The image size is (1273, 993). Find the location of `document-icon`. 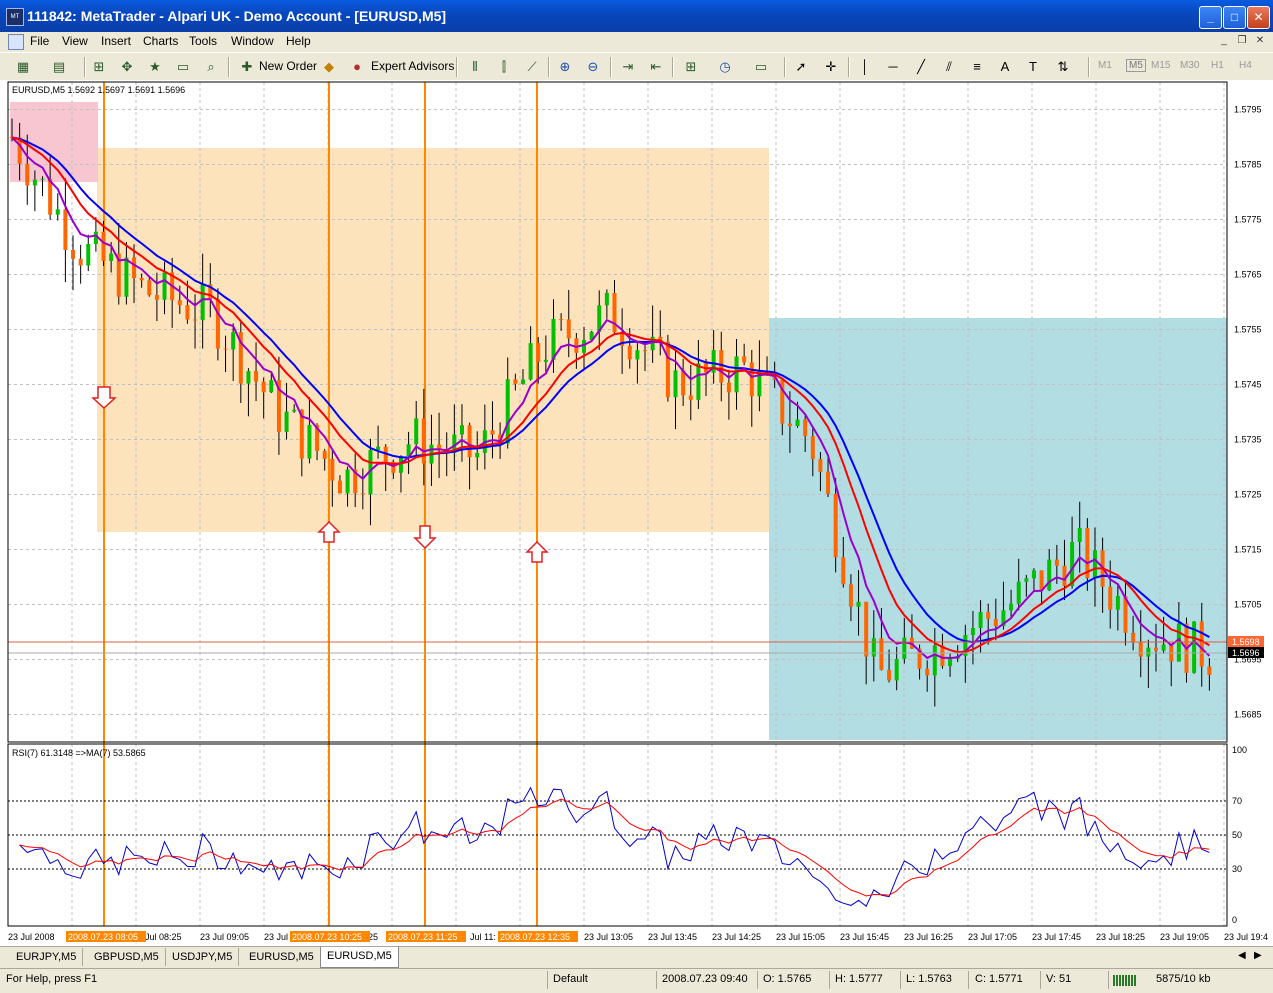

document-icon is located at coordinates (16, 42).